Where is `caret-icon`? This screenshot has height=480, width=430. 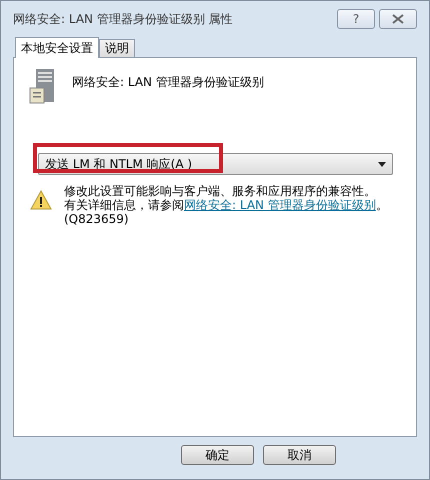
caret-icon is located at coordinates (382, 164).